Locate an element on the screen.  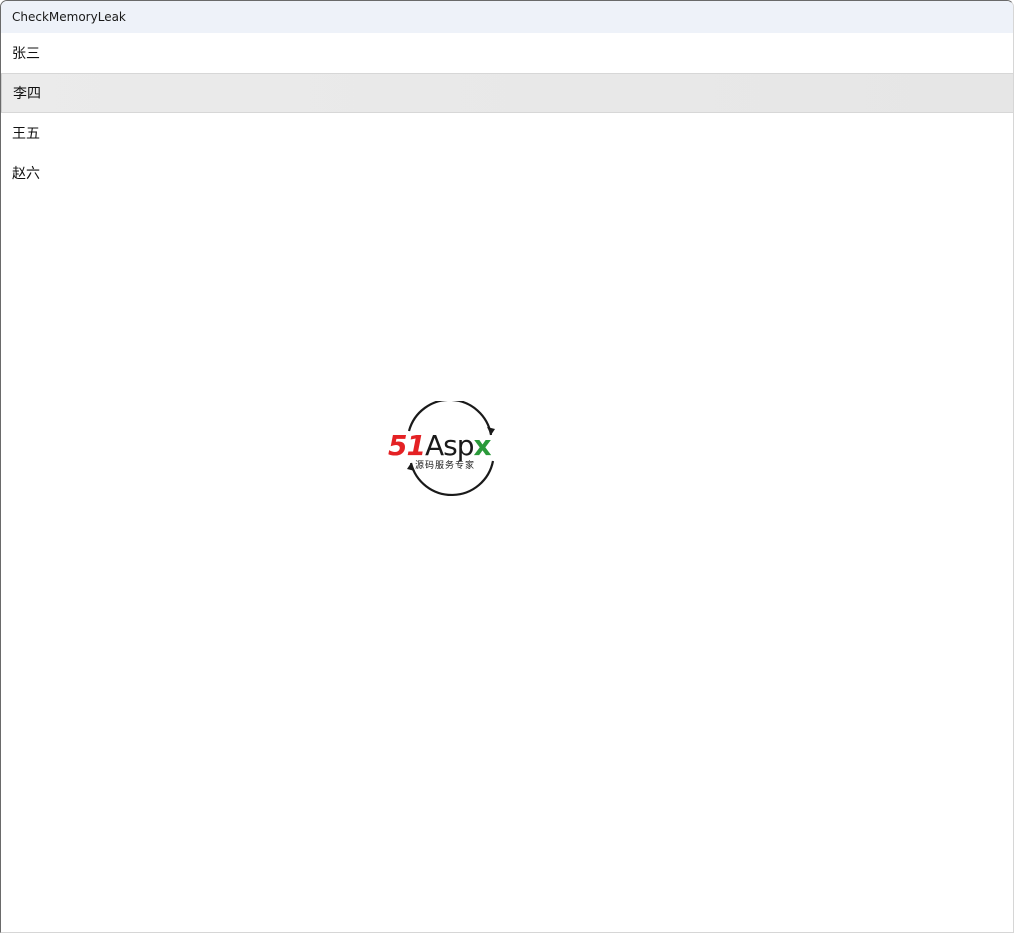
list-item-label: 王五 is located at coordinates (26, 134).